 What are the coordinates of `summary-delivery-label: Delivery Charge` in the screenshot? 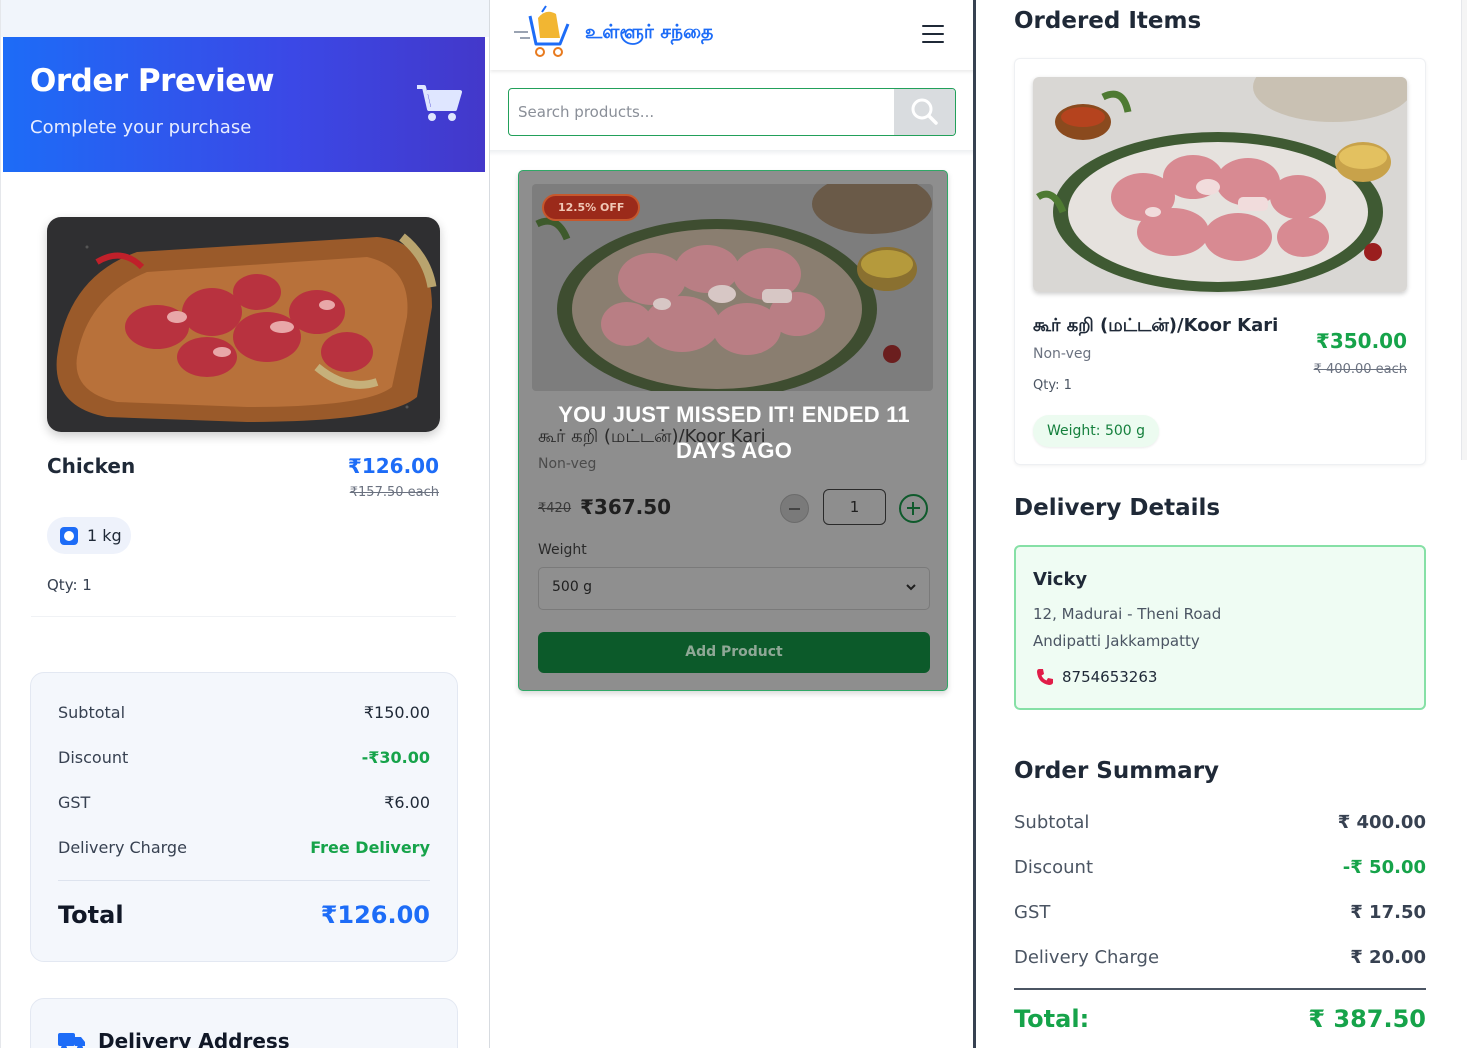 It's located at (1087, 957).